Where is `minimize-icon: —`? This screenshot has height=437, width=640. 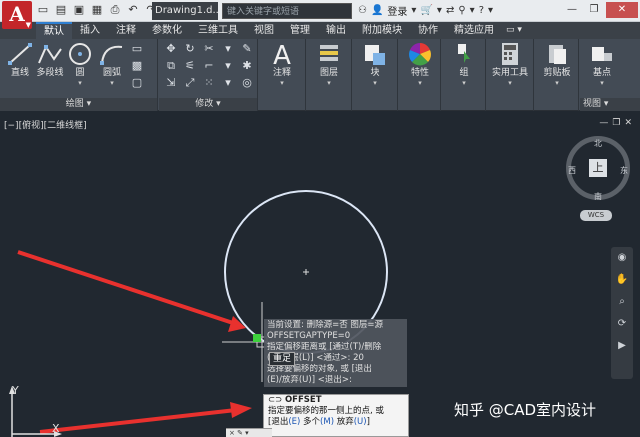
minimize-icon: — is located at coordinates (572, 10).